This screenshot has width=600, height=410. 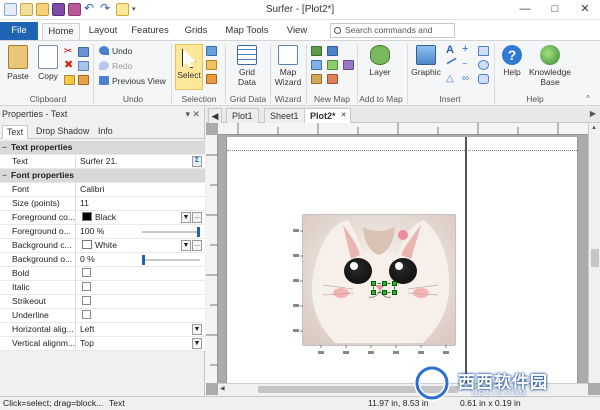 What do you see at coordinates (141, 232) in the screenshot?
I see `foreground-opacity-control: 100 %` at bounding box center [141, 232].